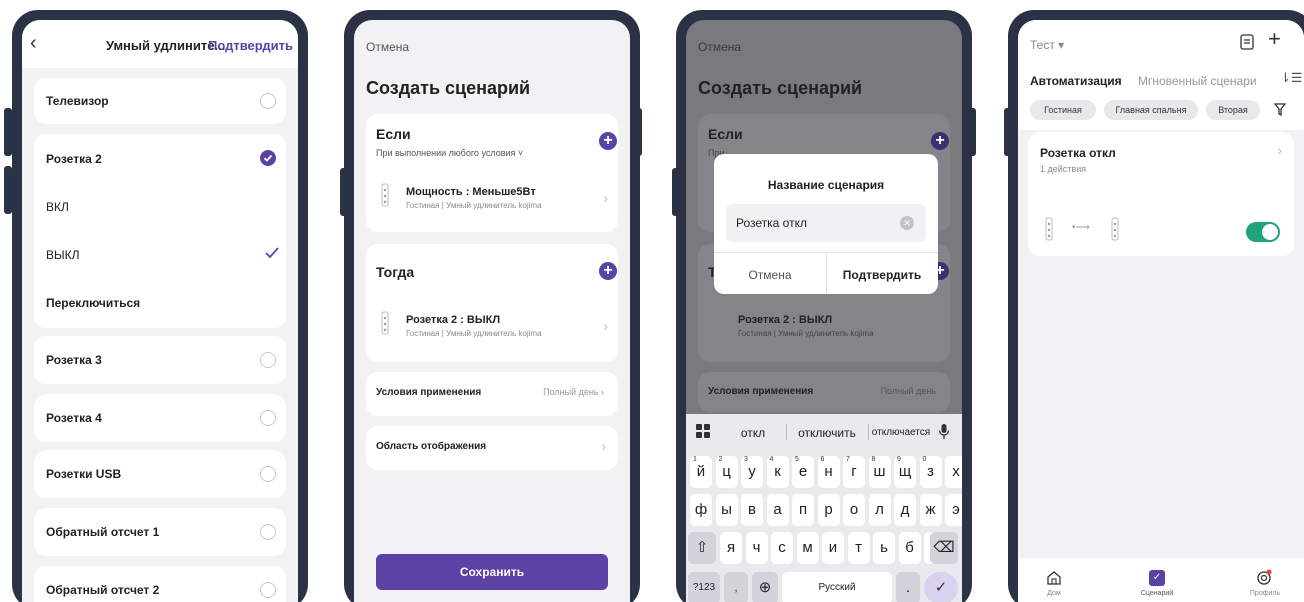 The height and width of the screenshot is (602, 1304). Describe the element at coordinates (701, 510) in the screenshot. I see `key-ф: ф` at that location.